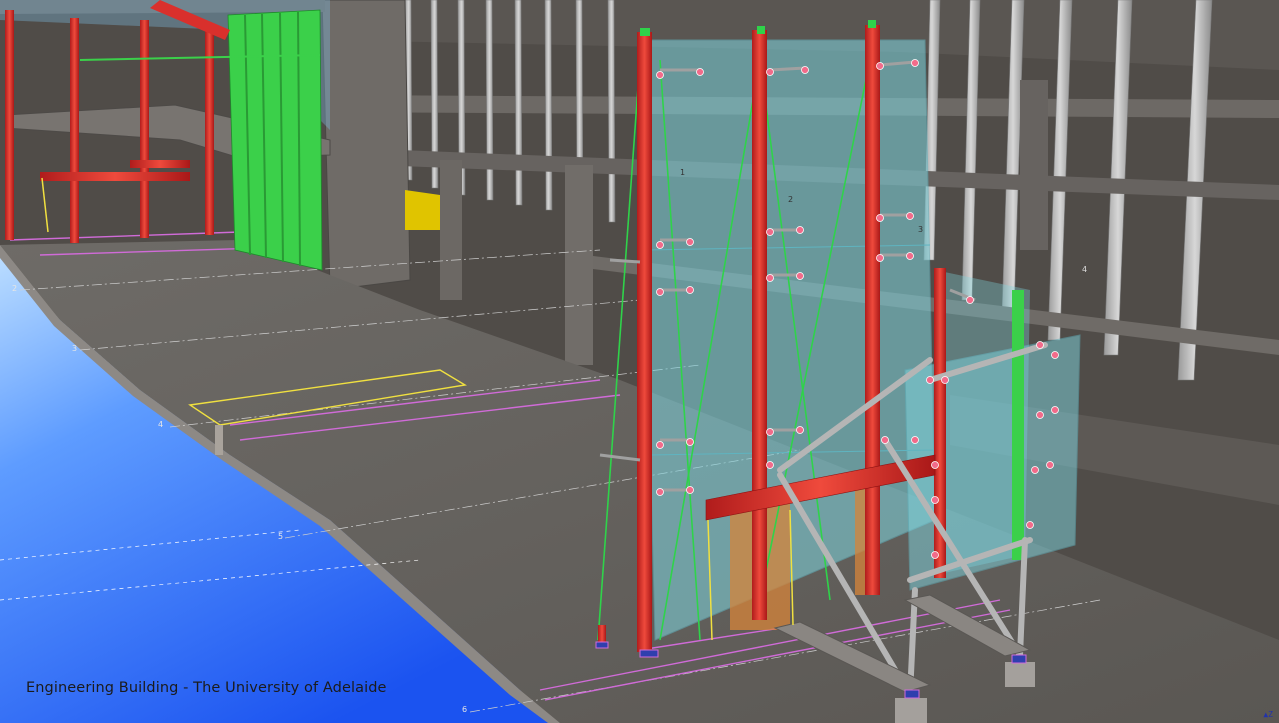  What do you see at coordinates (422, 210) in the screenshot?
I see `yellow-door` at bounding box center [422, 210].